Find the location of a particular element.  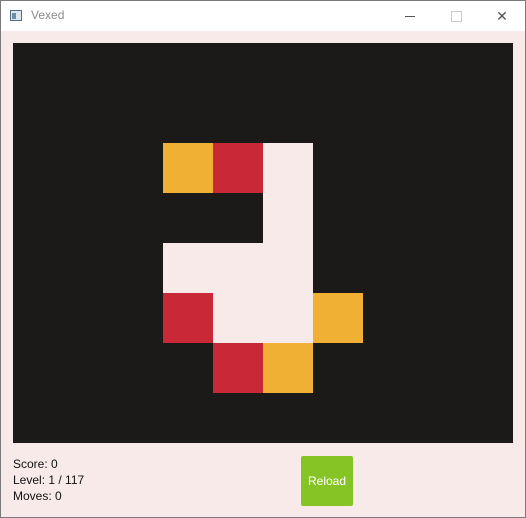

window-app-icon is located at coordinates (16, 15).